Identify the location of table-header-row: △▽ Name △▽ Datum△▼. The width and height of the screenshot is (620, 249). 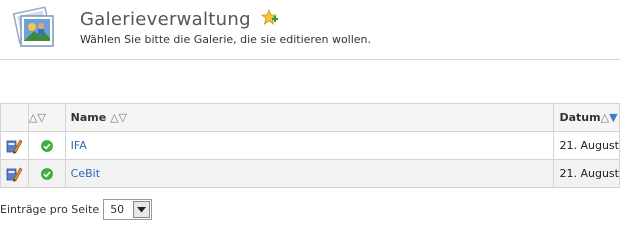
(310, 117).